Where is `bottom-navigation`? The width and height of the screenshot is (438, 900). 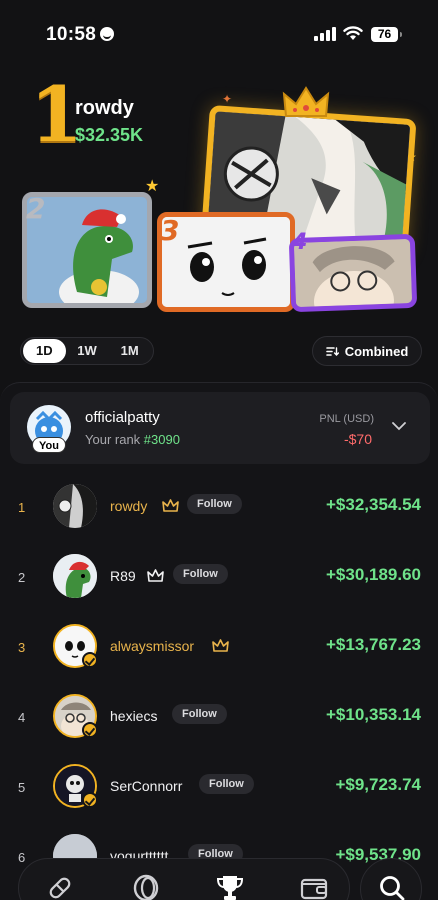
bottom-navigation is located at coordinates (184, 879).